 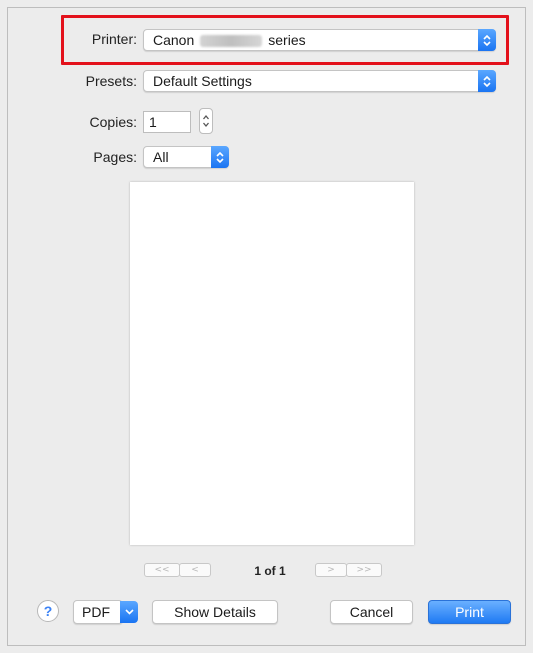 What do you see at coordinates (364, 570) in the screenshot?
I see `last-page-button: >>` at bounding box center [364, 570].